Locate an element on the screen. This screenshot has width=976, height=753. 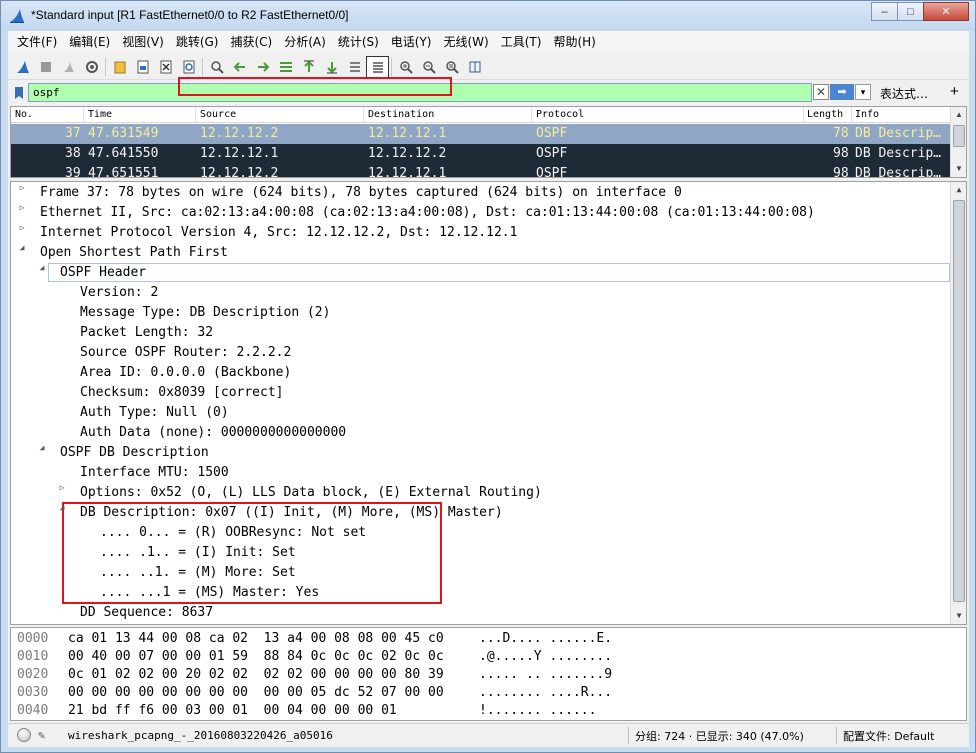
column-info: Info is located at coordinates (867, 114).